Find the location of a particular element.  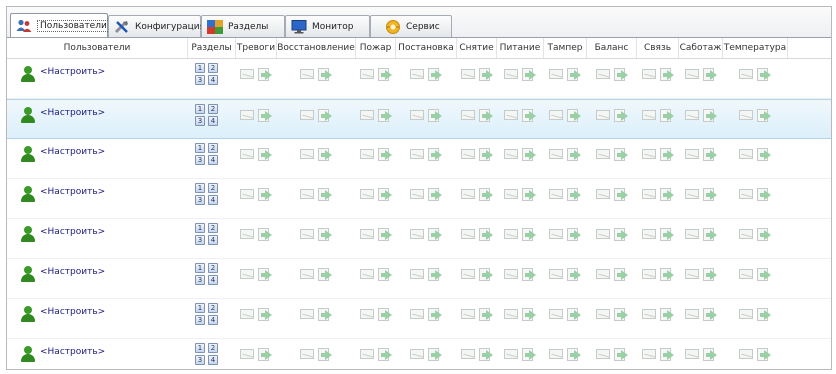

column-header-event: Температура is located at coordinates (755, 48).